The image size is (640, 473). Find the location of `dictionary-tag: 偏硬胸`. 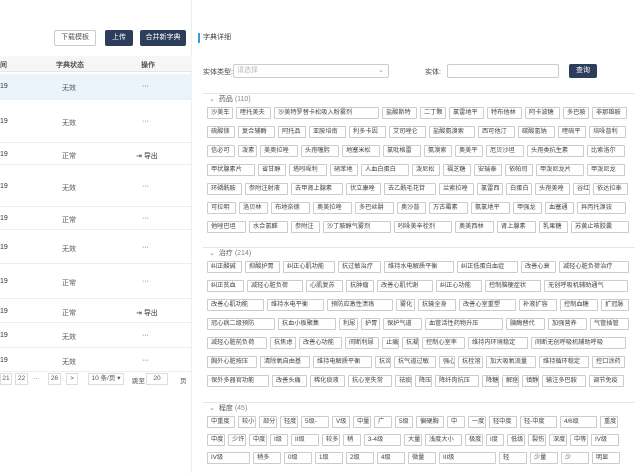

dictionary-tag: 偏硬胸 is located at coordinates (430, 422).